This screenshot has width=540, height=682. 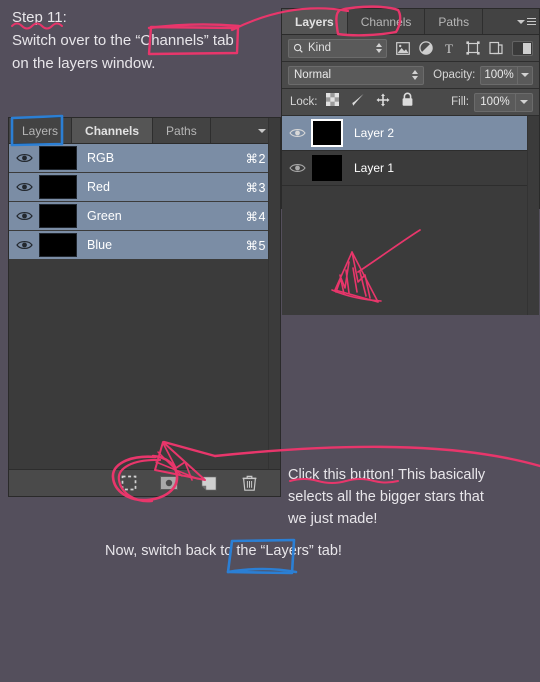 What do you see at coordinates (426, 48) in the screenshot?
I see `adjustment-layer-filter-icon` at bounding box center [426, 48].